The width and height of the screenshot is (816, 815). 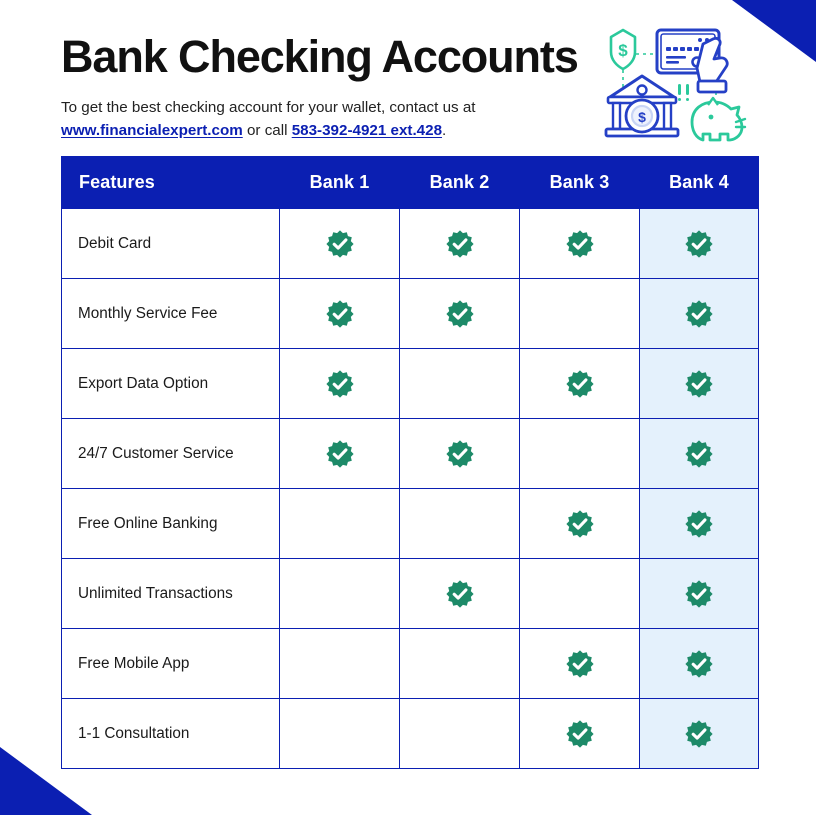 I want to click on column-header-bank-4: Bank 4, so click(x=699, y=182).